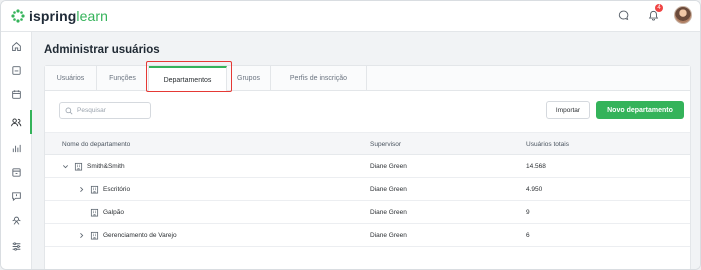 The width and height of the screenshot is (701, 270). I want to click on sidebar-item-home, so click(16, 46).